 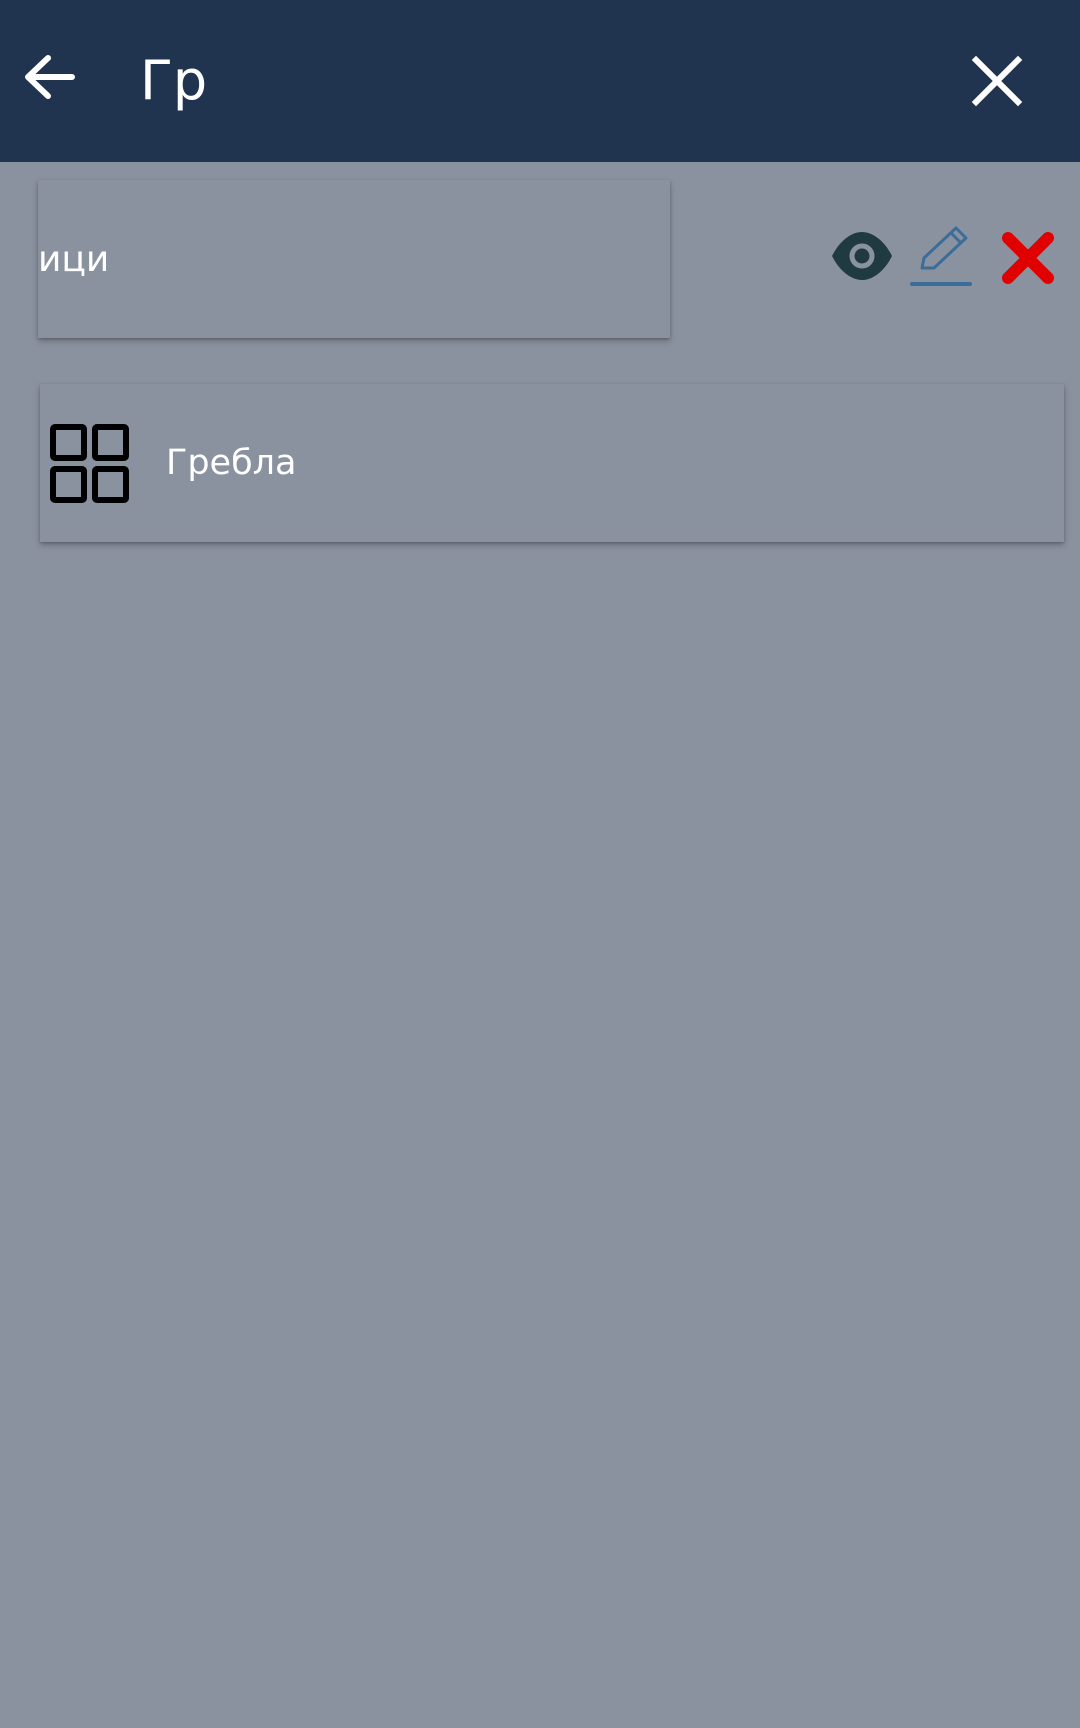 I want to click on arrow-left-icon, so click(x=50, y=77).